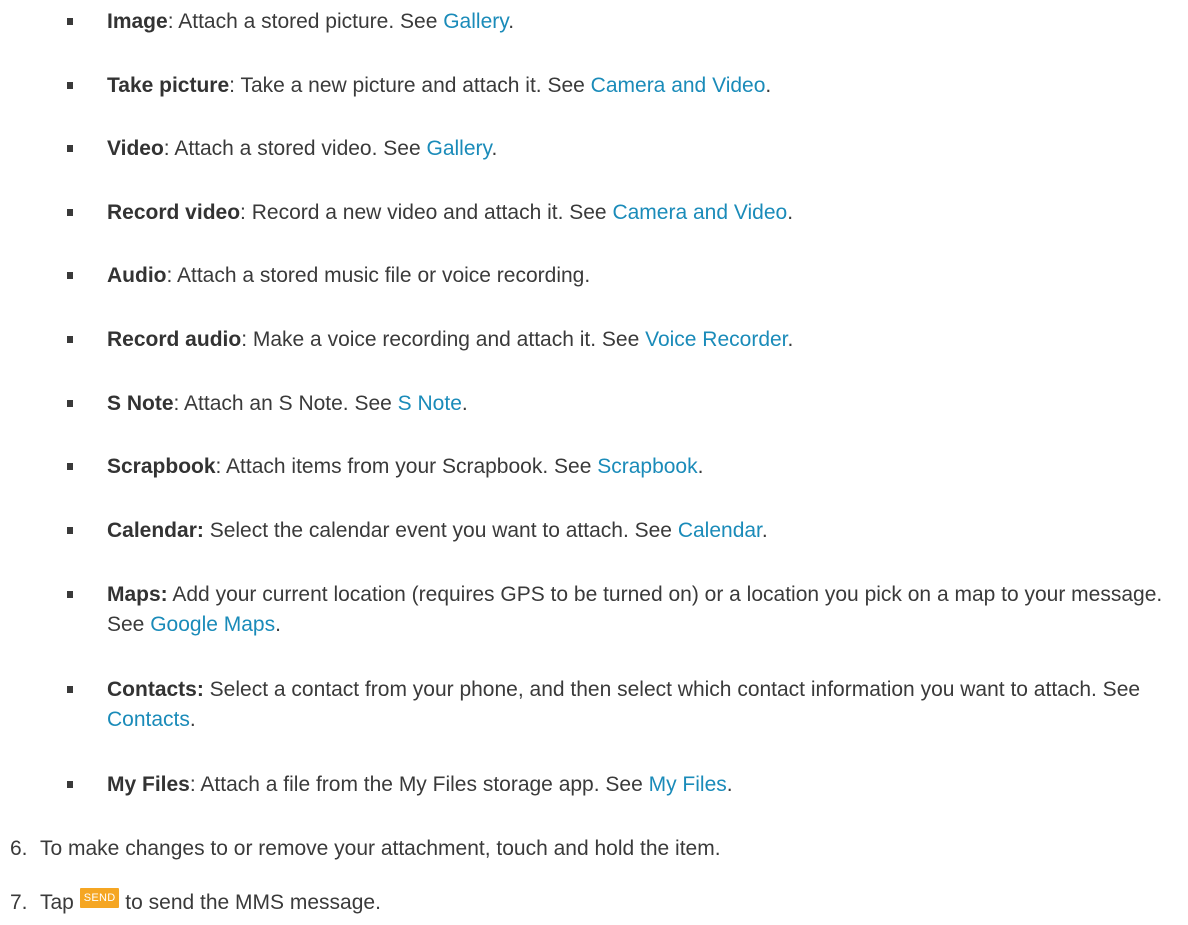  Describe the element at coordinates (298, 148) in the screenshot. I see `item-text: Attach a stored video. See` at that location.